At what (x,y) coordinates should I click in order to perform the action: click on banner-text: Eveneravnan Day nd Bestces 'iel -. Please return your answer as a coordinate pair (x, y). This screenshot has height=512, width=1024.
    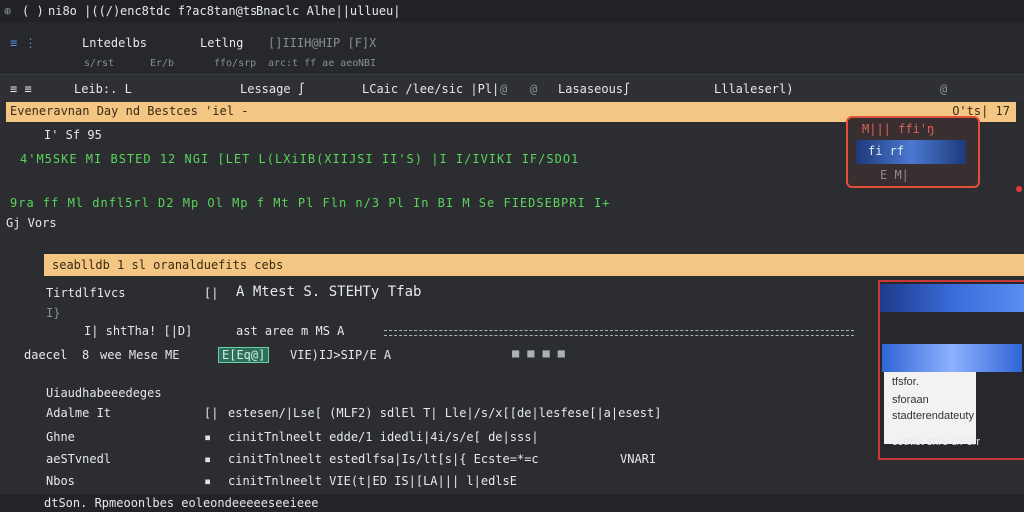
    Looking at the image, I should click on (129, 111).